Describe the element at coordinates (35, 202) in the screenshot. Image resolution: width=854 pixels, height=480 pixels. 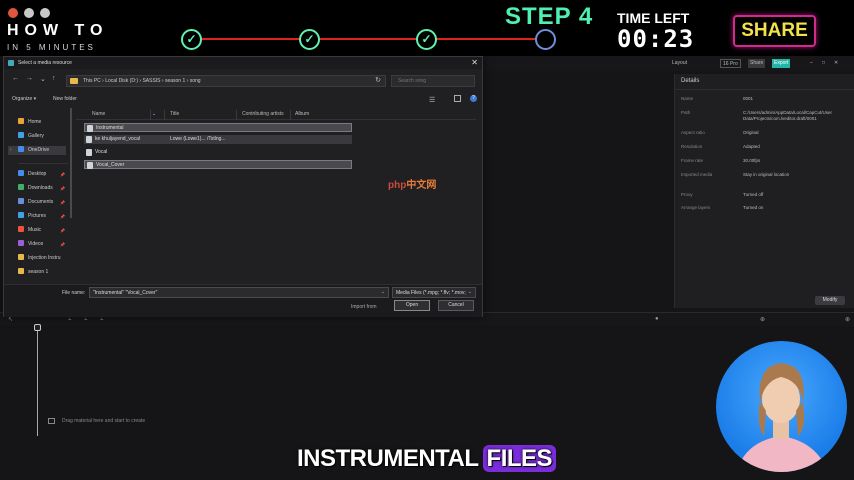
I see `nav-item-documents: Documents` at that location.